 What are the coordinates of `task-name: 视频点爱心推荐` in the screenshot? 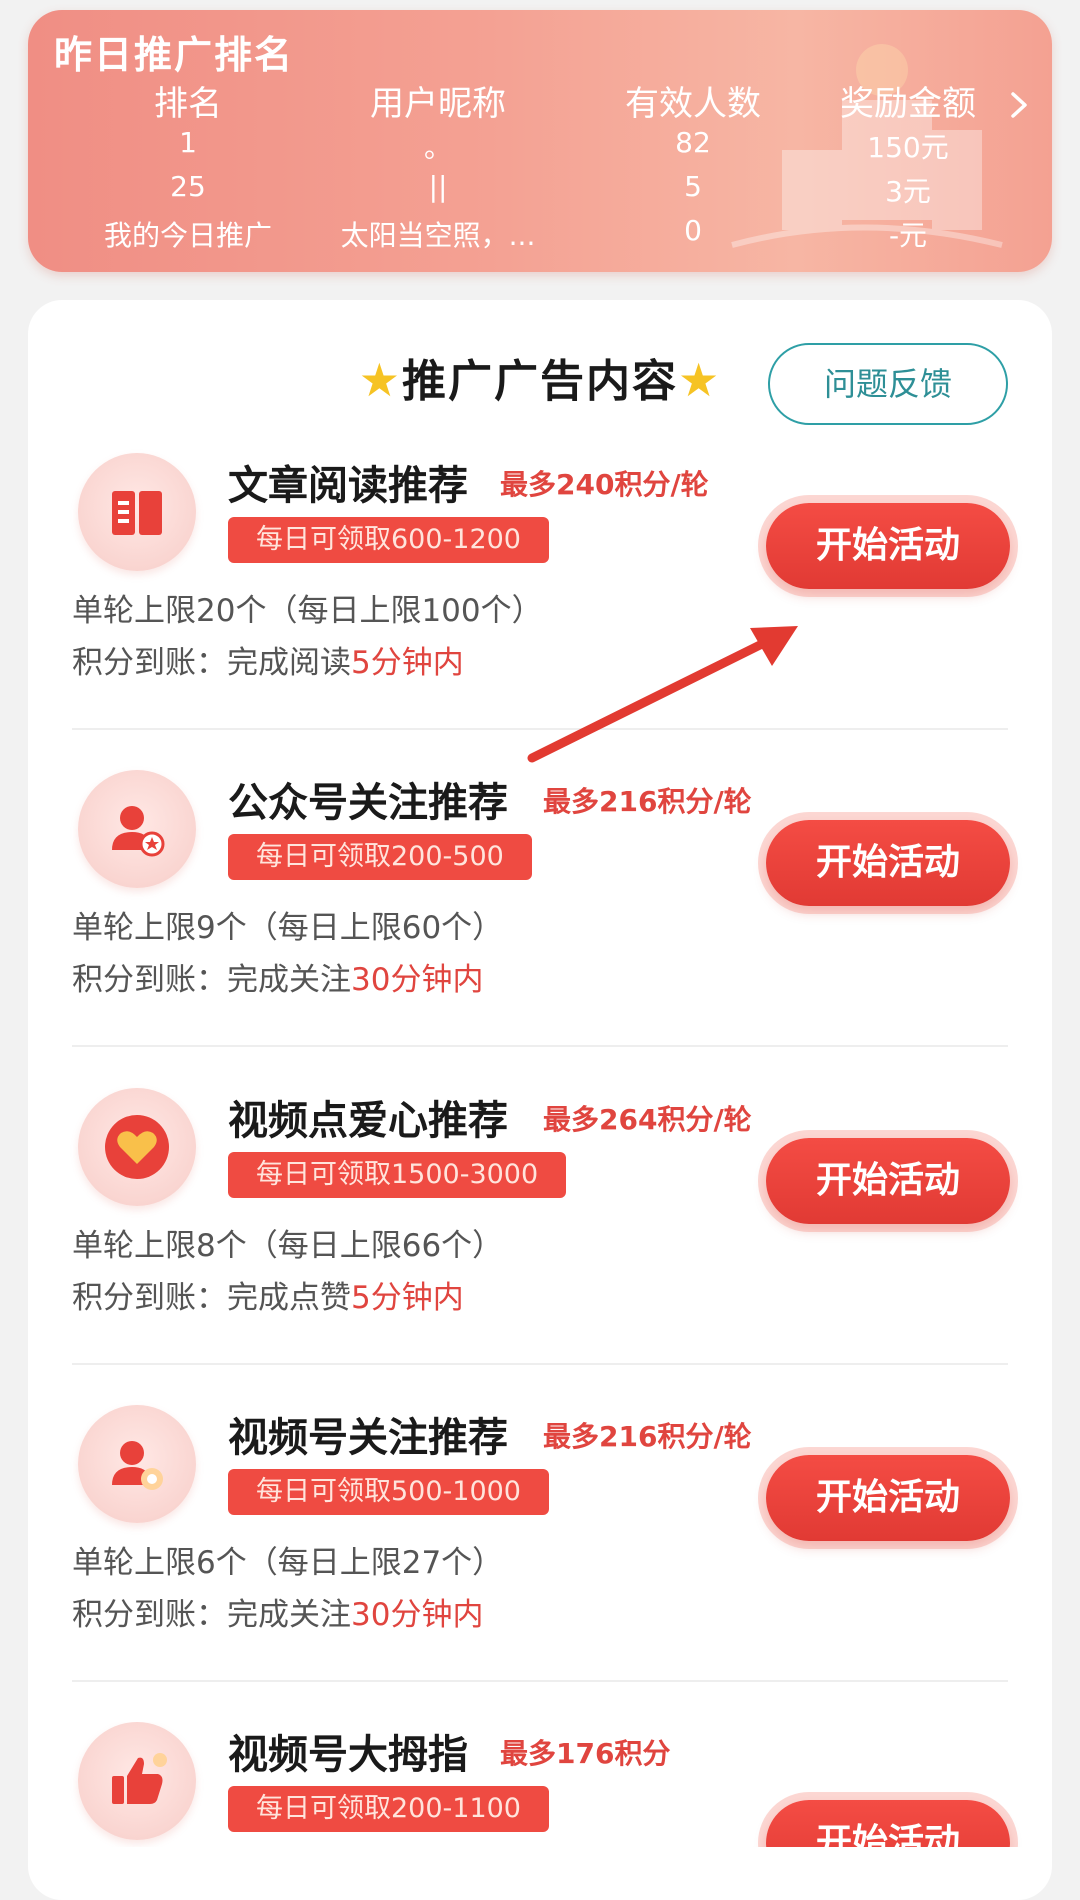 It's located at (368, 1121).